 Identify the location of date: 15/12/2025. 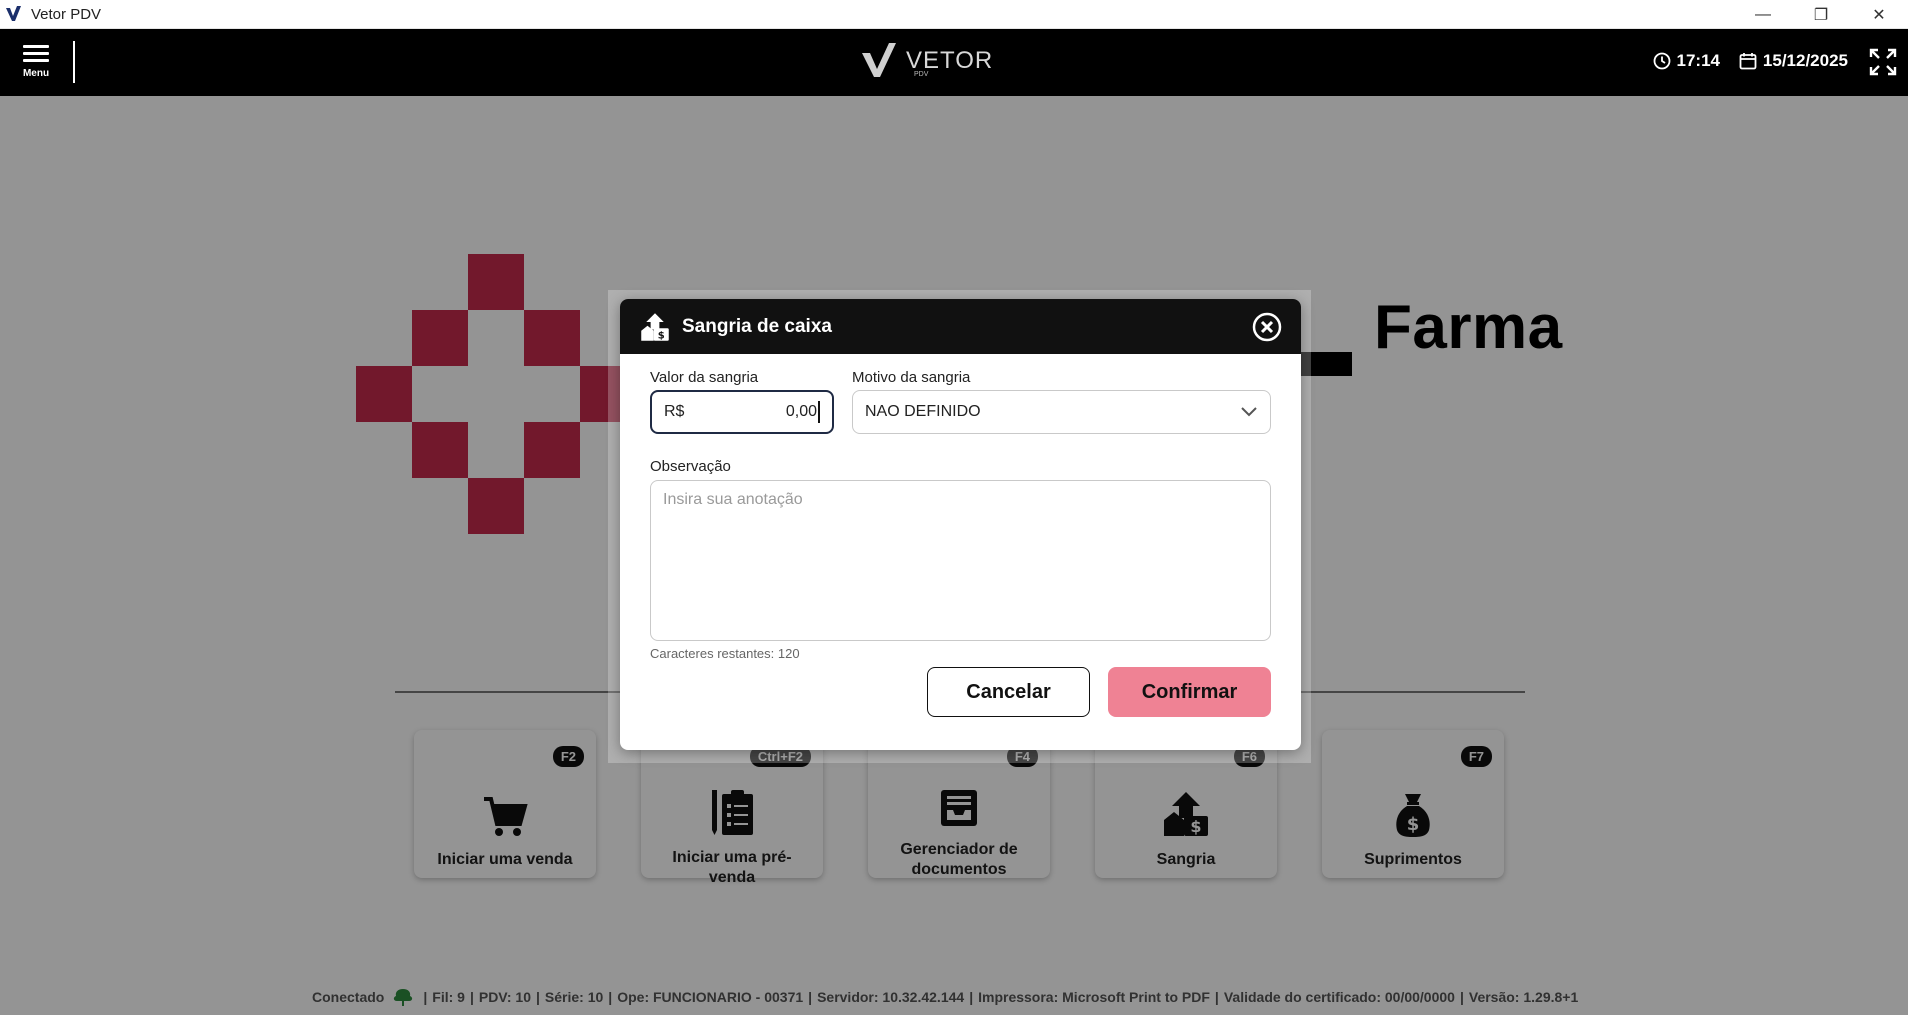
(1793, 61).